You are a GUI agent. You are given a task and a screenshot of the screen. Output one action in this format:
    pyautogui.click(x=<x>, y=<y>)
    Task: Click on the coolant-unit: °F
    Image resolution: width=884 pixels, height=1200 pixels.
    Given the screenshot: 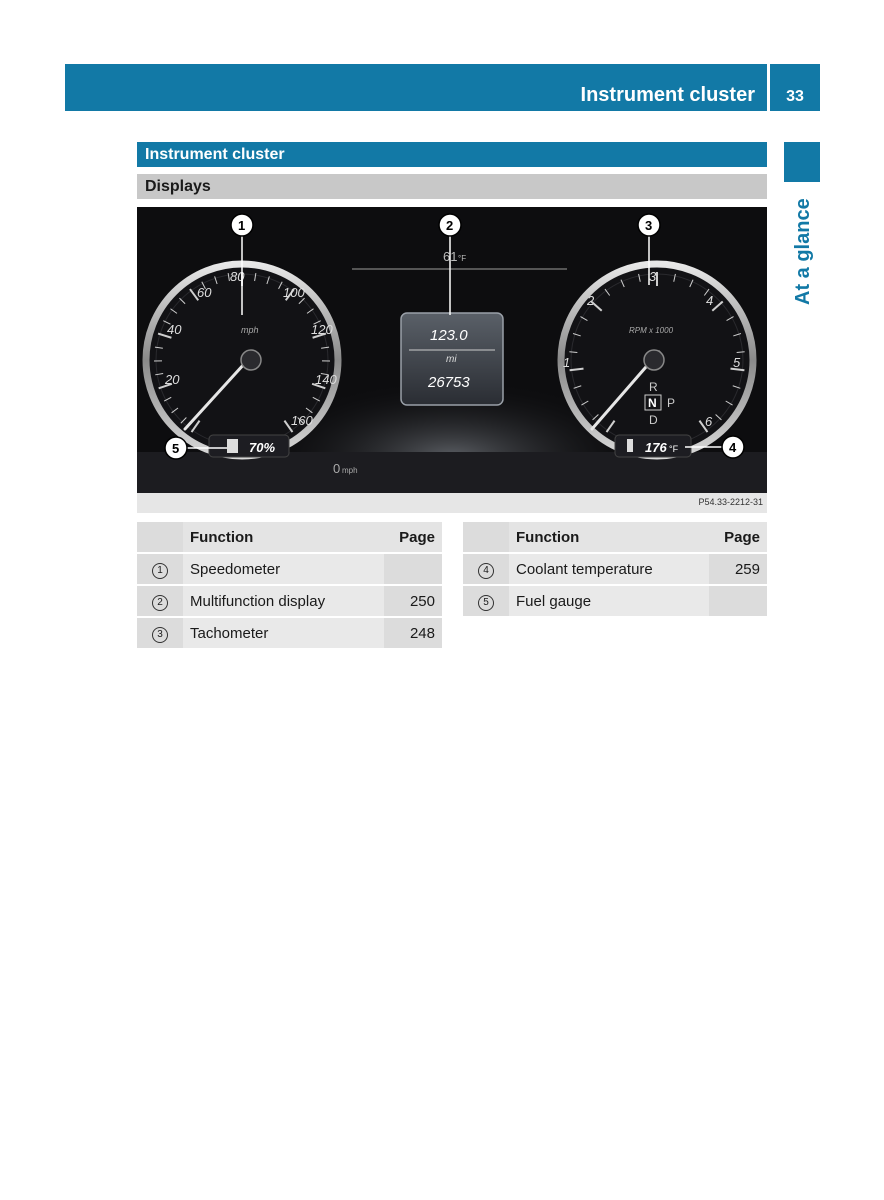 What is the action you would take?
    pyautogui.click(x=674, y=449)
    